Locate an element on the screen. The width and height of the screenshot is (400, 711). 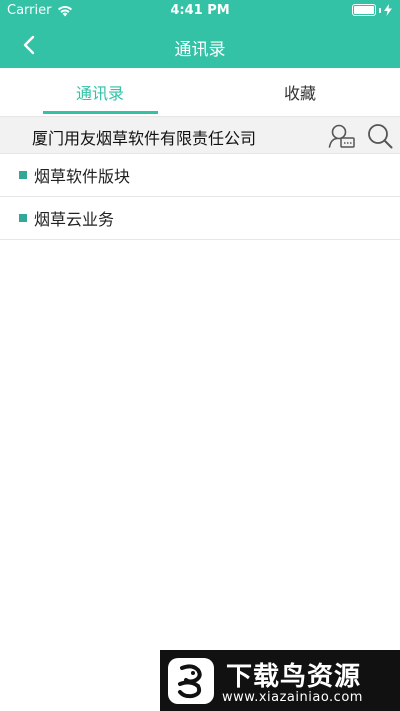
tab-label: 通讯录 is located at coordinates (99, 93).